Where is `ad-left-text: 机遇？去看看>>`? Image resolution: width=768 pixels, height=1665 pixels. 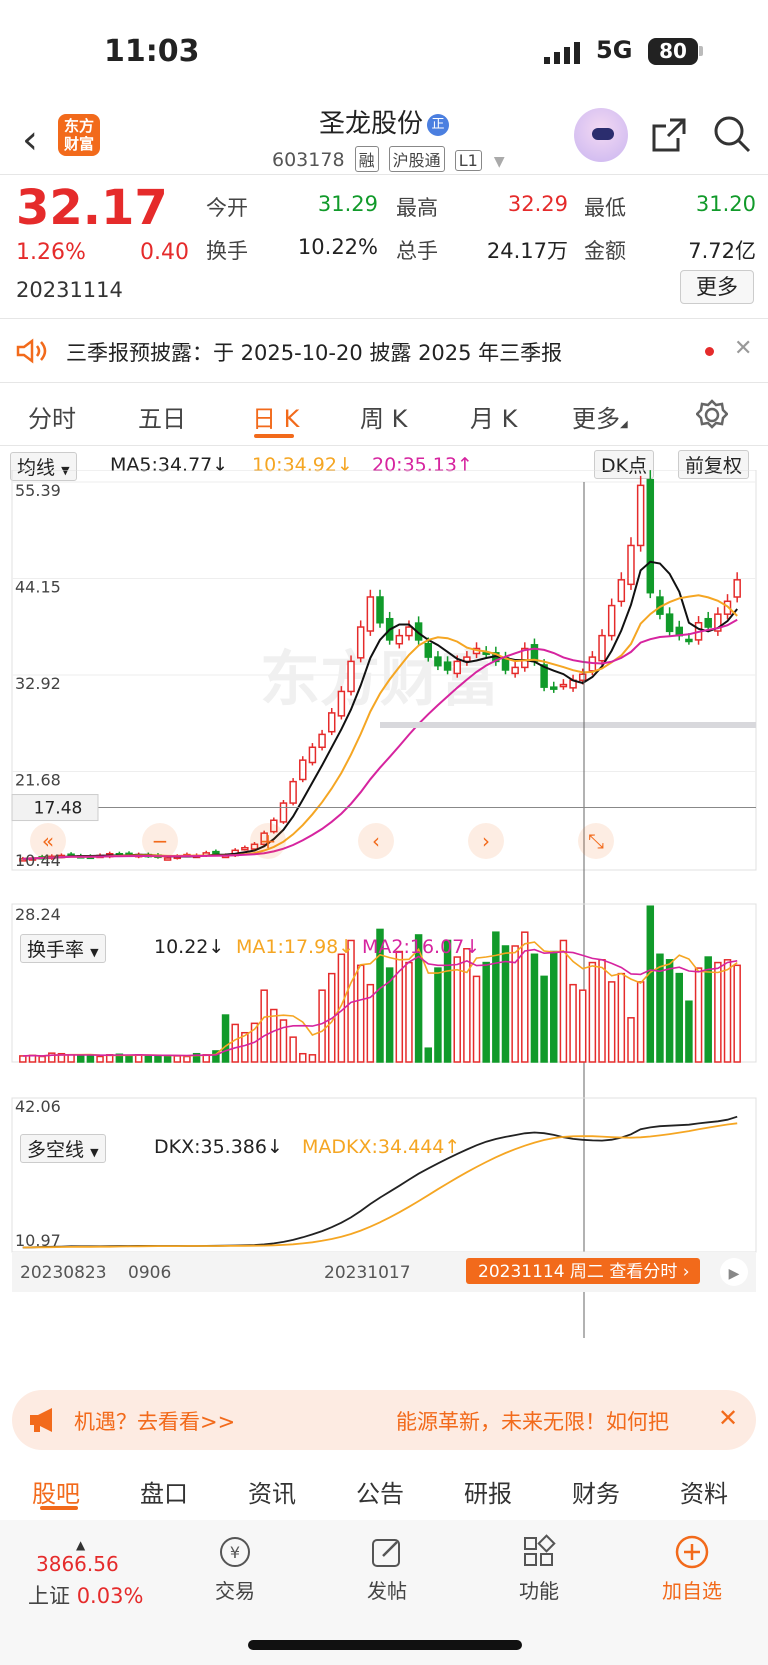
ad-left-text: 机遇？去看看>> is located at coordinates (155, 1422).